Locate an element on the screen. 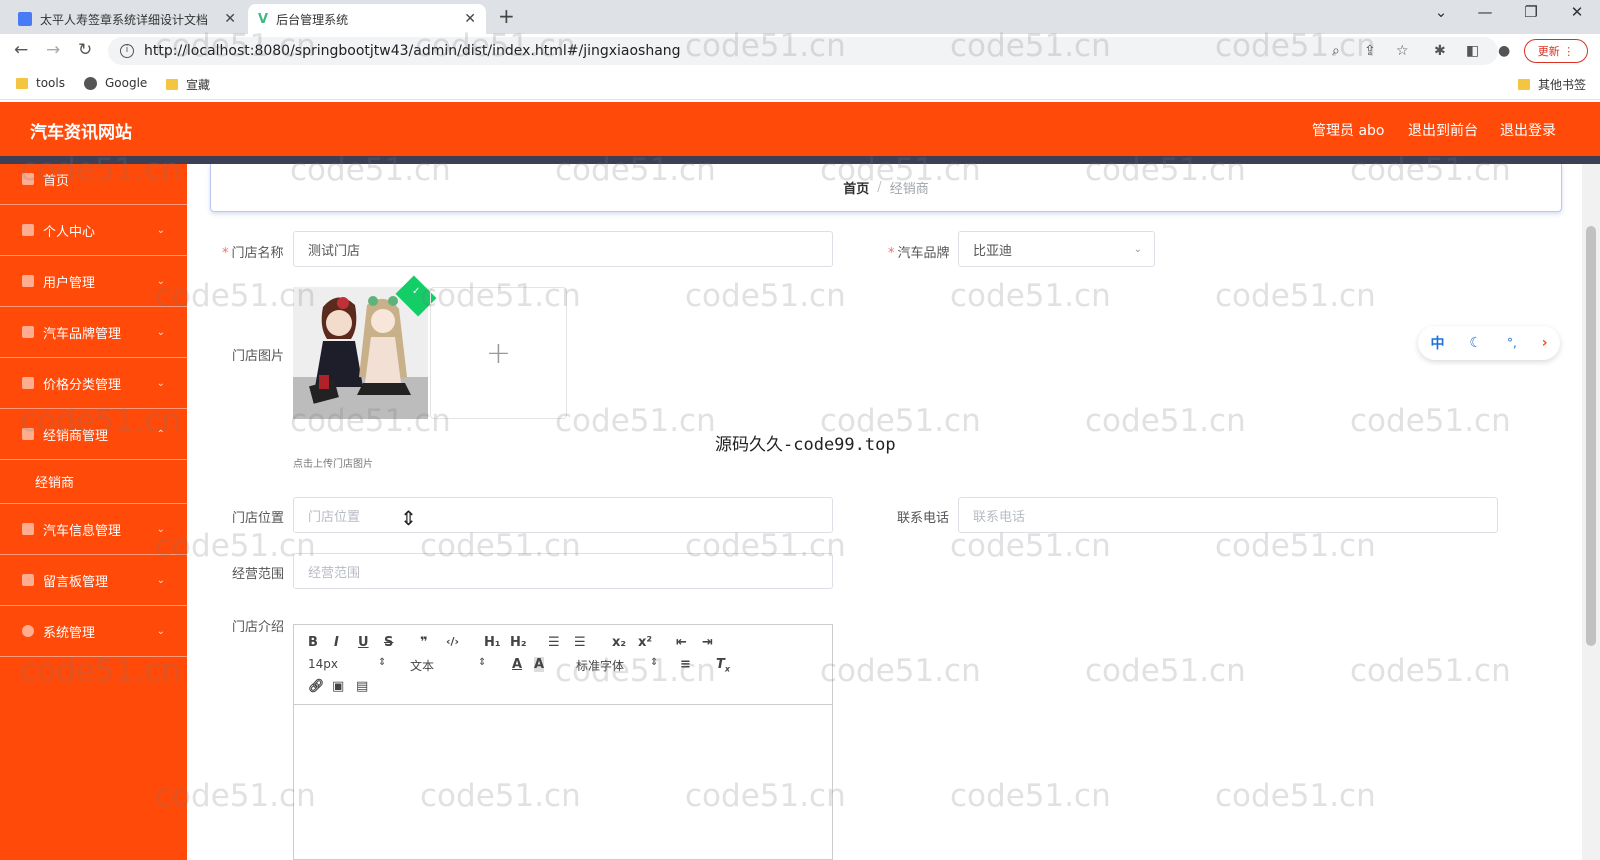 Image resolution: width=1600 pixels, height=860 pixels. restore-icon: ❐ is located at coordinates (1531, 12).